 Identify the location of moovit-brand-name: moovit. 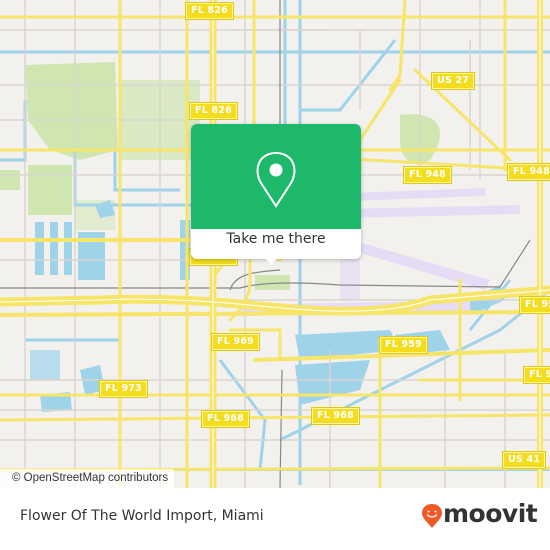
(490, 513).